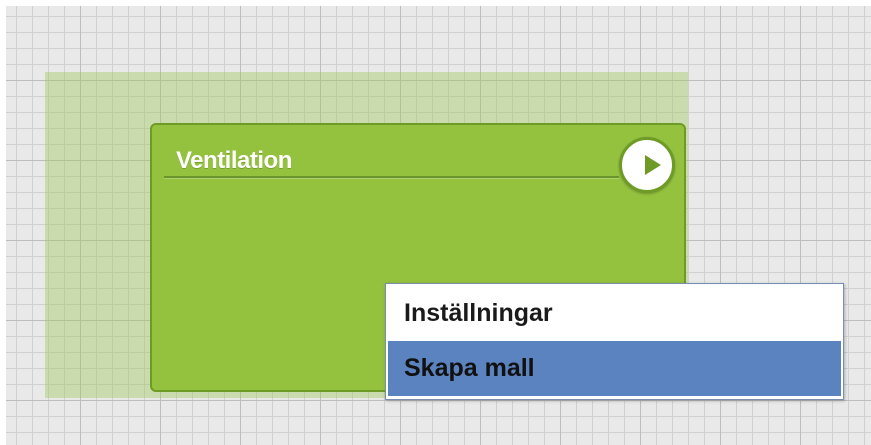 The width and height of the screenshot is (871, 445). Describe the element at coordinates (478, 313) in the screenshot. I see `menu-item-label: Inställningar` at that location.